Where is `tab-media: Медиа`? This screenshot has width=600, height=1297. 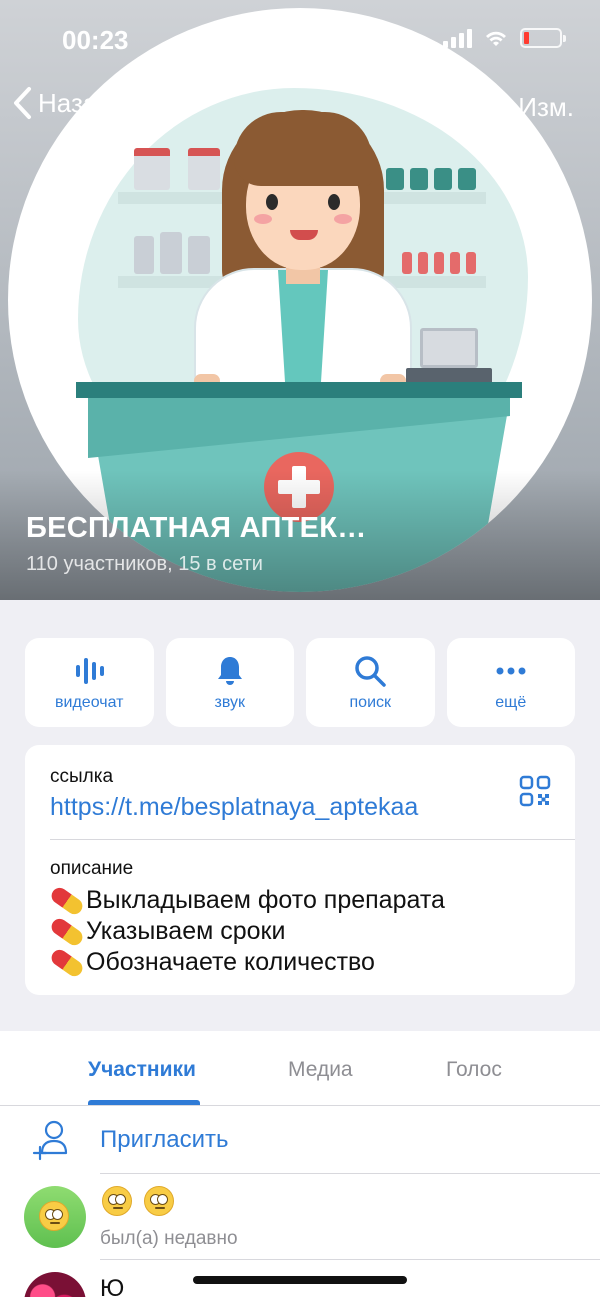 tab-media: Медиа is located at coordinates (320, 1070).